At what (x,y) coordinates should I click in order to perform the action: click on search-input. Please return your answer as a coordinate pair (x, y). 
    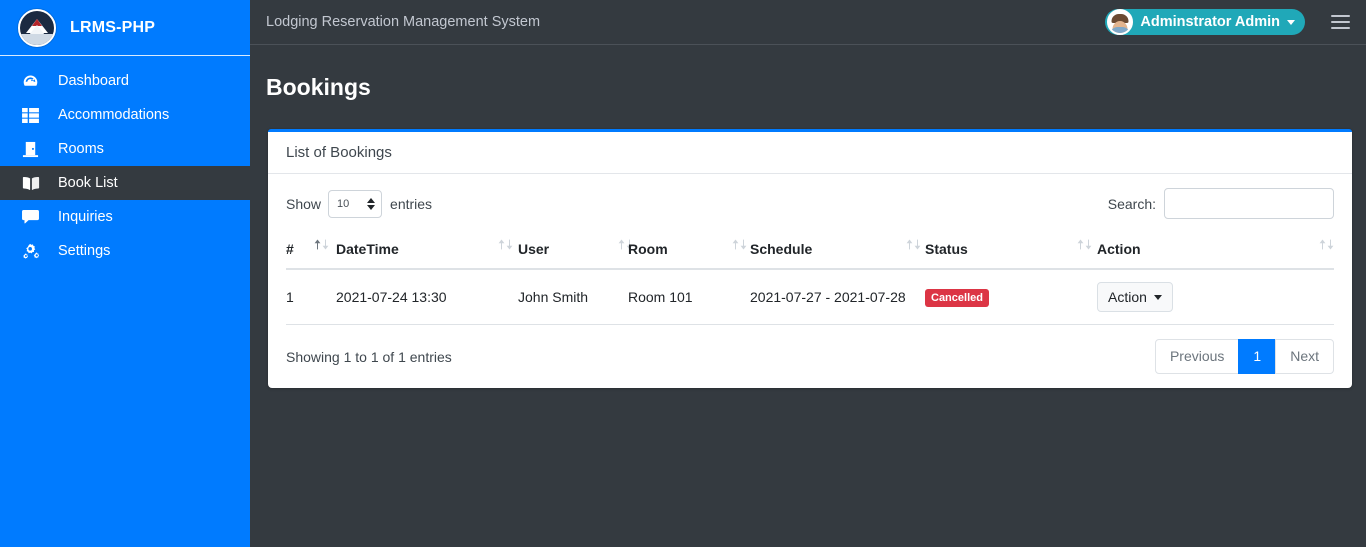
    Looking at the image, I should click on (1249, 204).